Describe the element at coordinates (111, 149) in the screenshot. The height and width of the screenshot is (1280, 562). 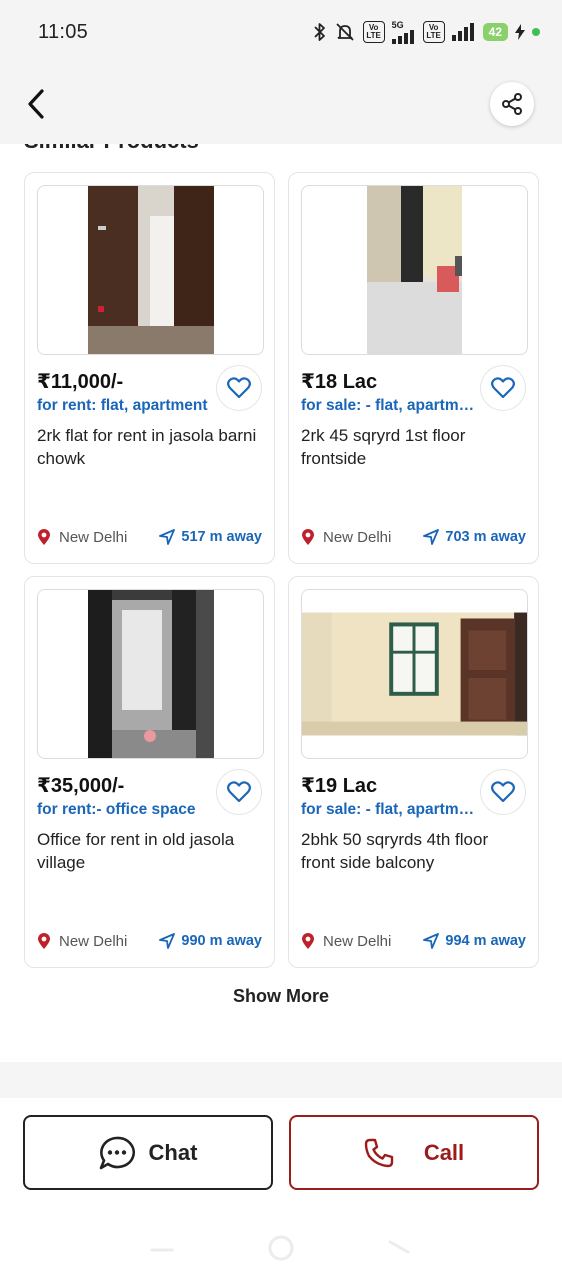
I see `section-title: Similar Products` at that location.